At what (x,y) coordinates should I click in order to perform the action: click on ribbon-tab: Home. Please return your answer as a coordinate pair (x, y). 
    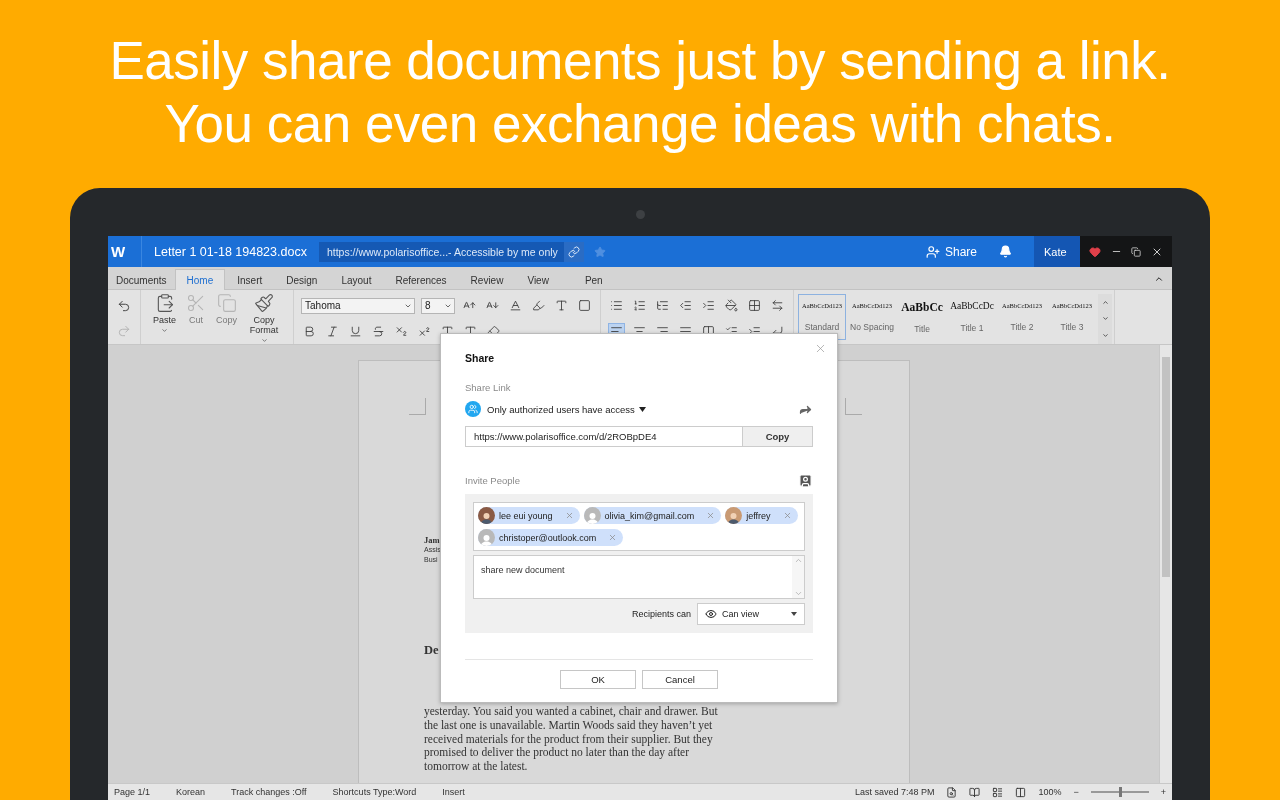
    Looking at the image, I should click on (200, 279).